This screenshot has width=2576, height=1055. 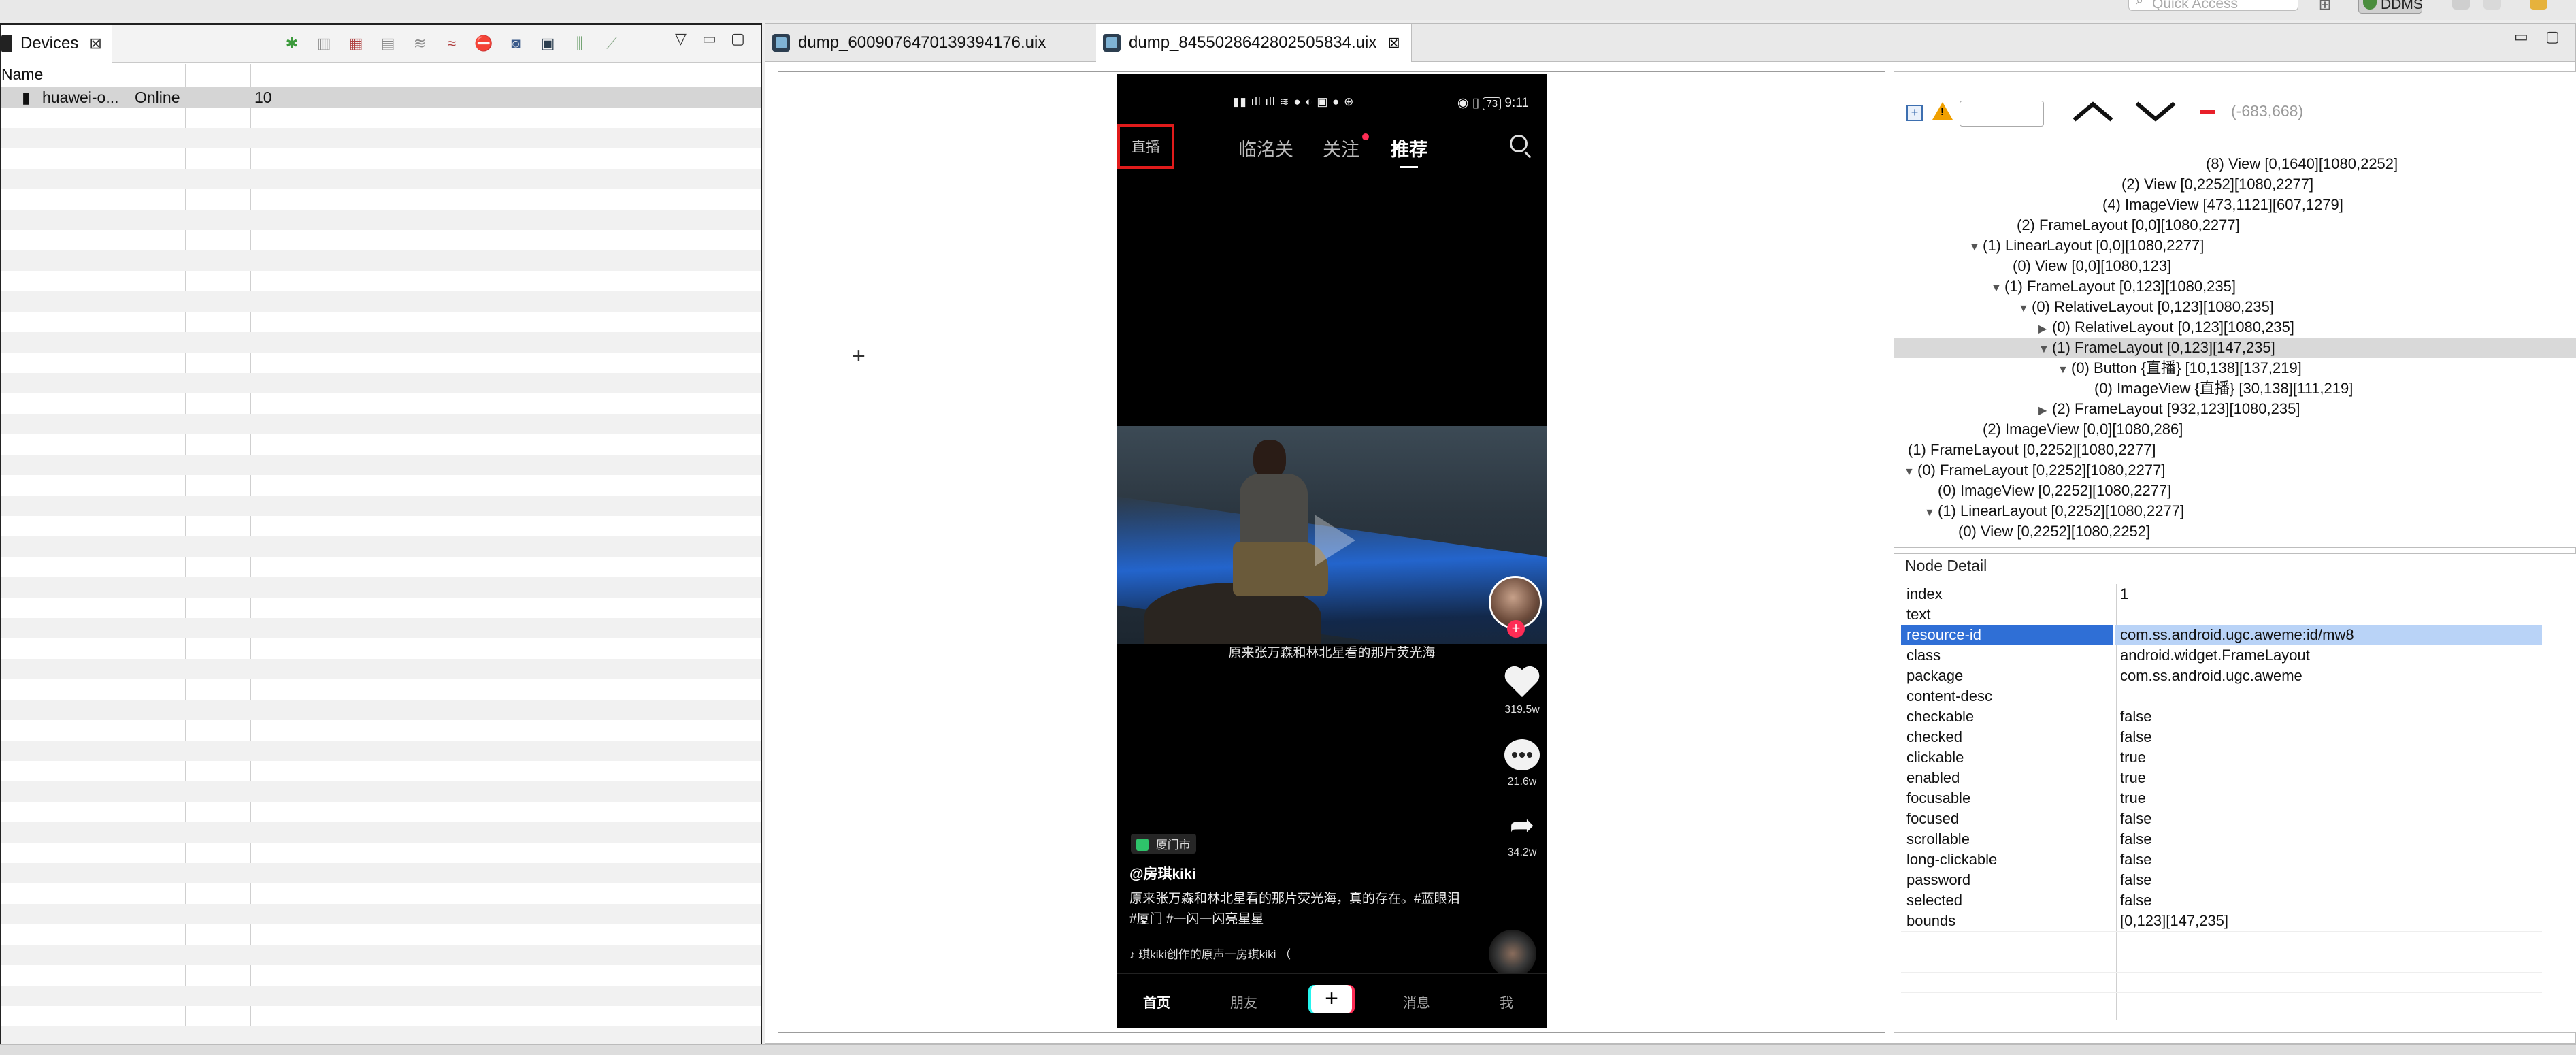 I want to click on tab-dump-2: dump_8455028642802505834.uix ⊠, so click(x=1254, y=43).